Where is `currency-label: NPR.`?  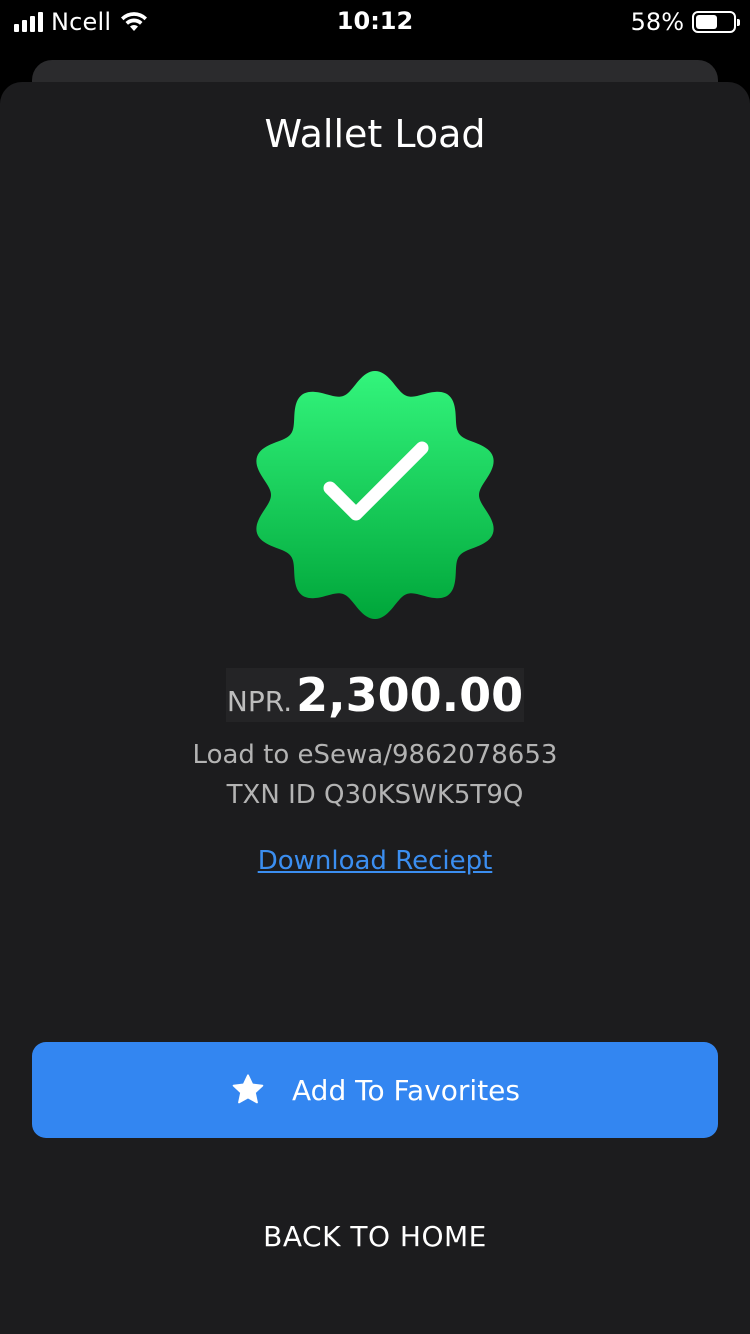 currency-label: NPR. is located at coordinates (259, 701).